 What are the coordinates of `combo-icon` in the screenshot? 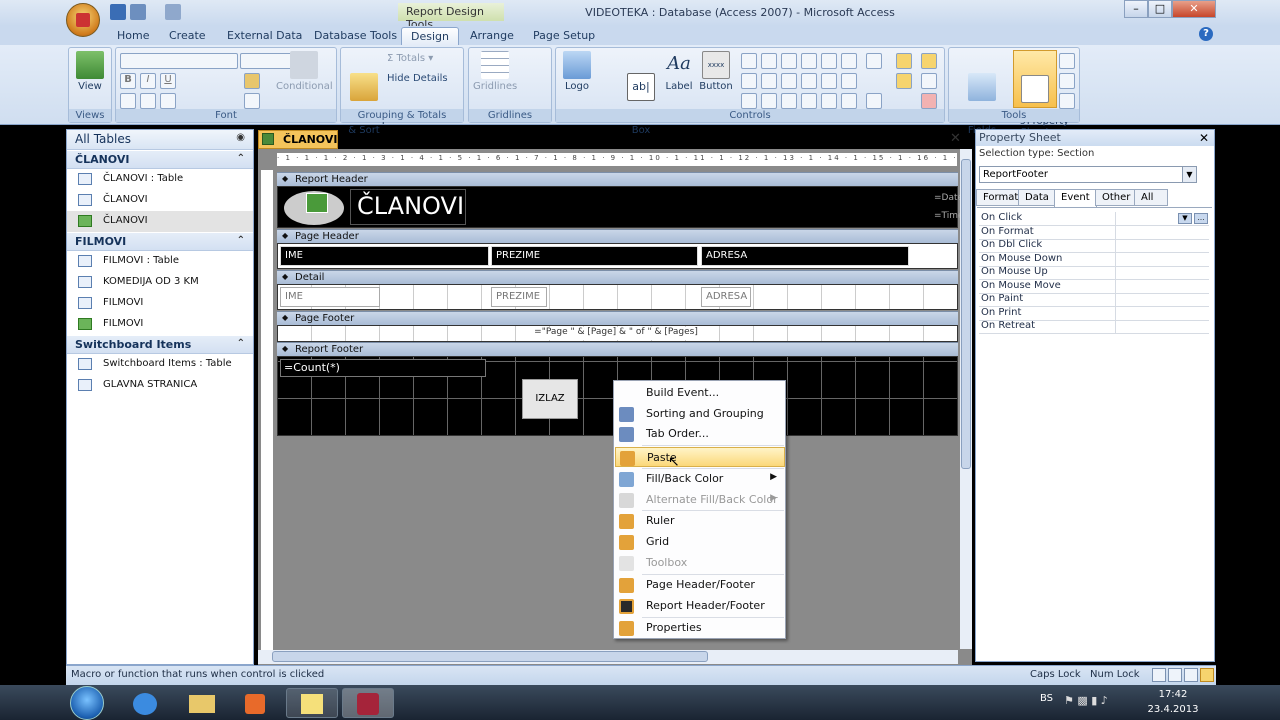 It's located at (749, 81).